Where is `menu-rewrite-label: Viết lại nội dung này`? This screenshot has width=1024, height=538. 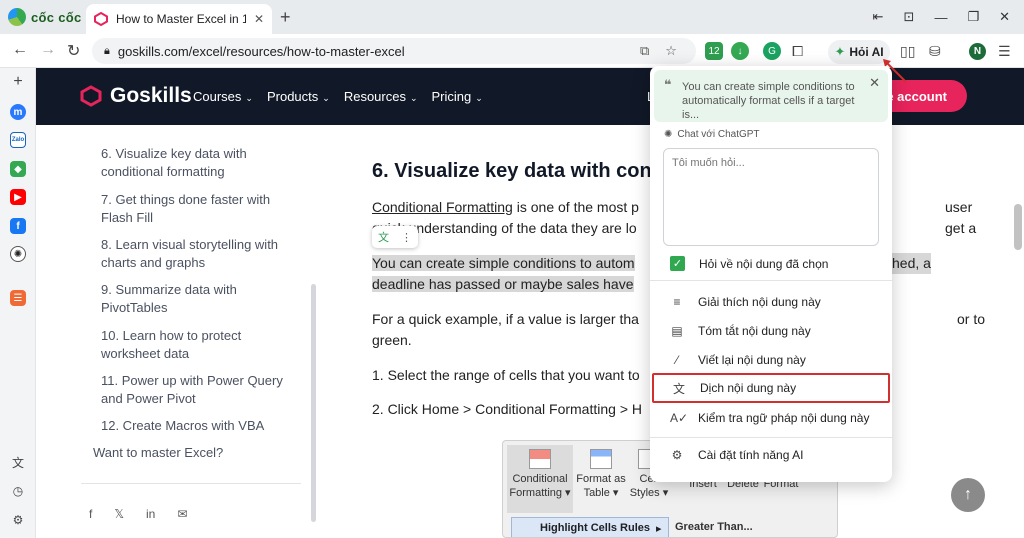 menu-rewrite-label: Viết lại nội dung này is located at coordinates (752, 360).